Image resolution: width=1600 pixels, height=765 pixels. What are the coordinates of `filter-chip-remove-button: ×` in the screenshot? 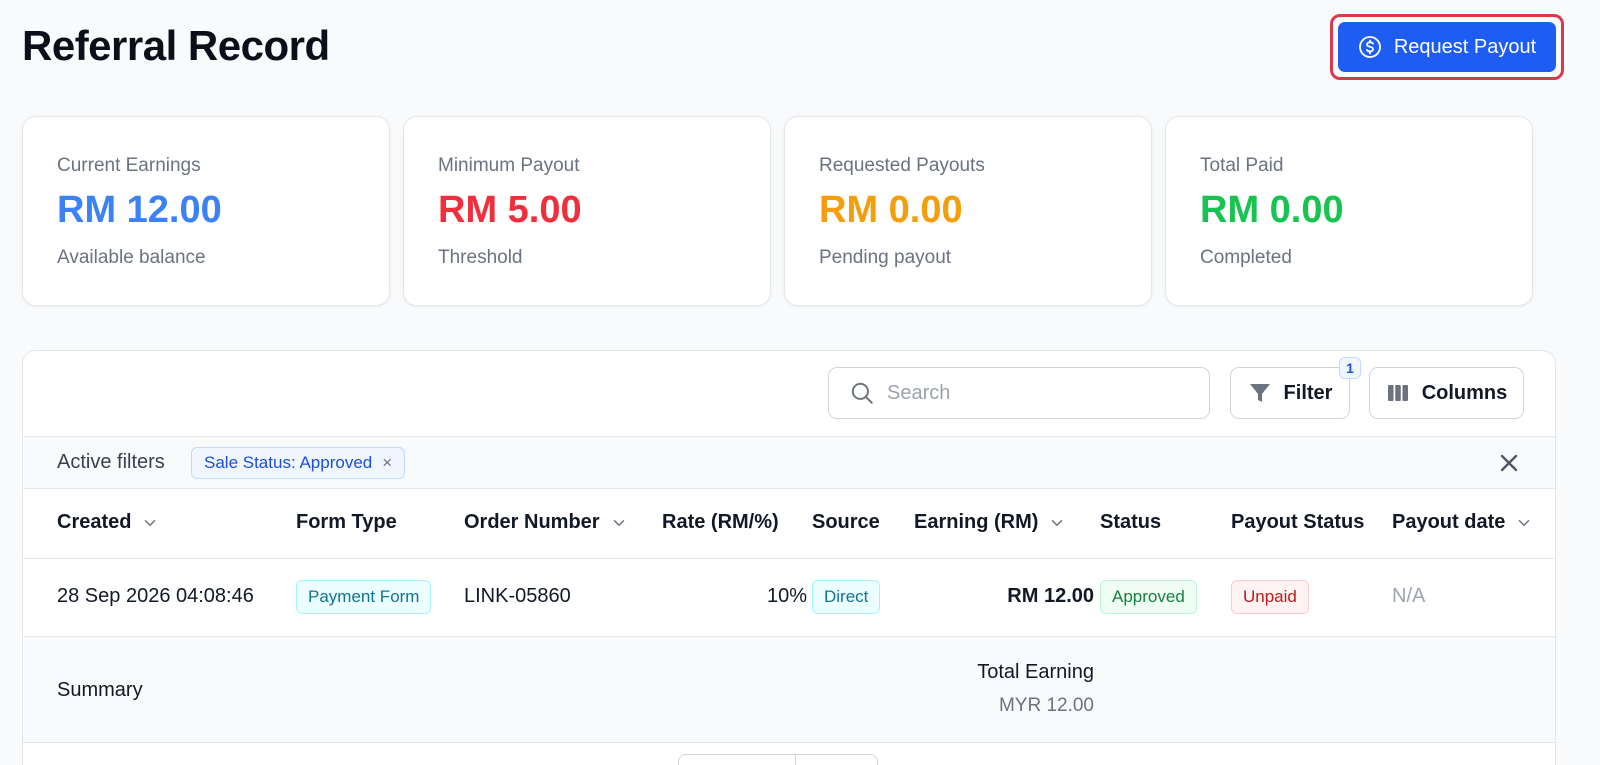 It's located at (387, 463).